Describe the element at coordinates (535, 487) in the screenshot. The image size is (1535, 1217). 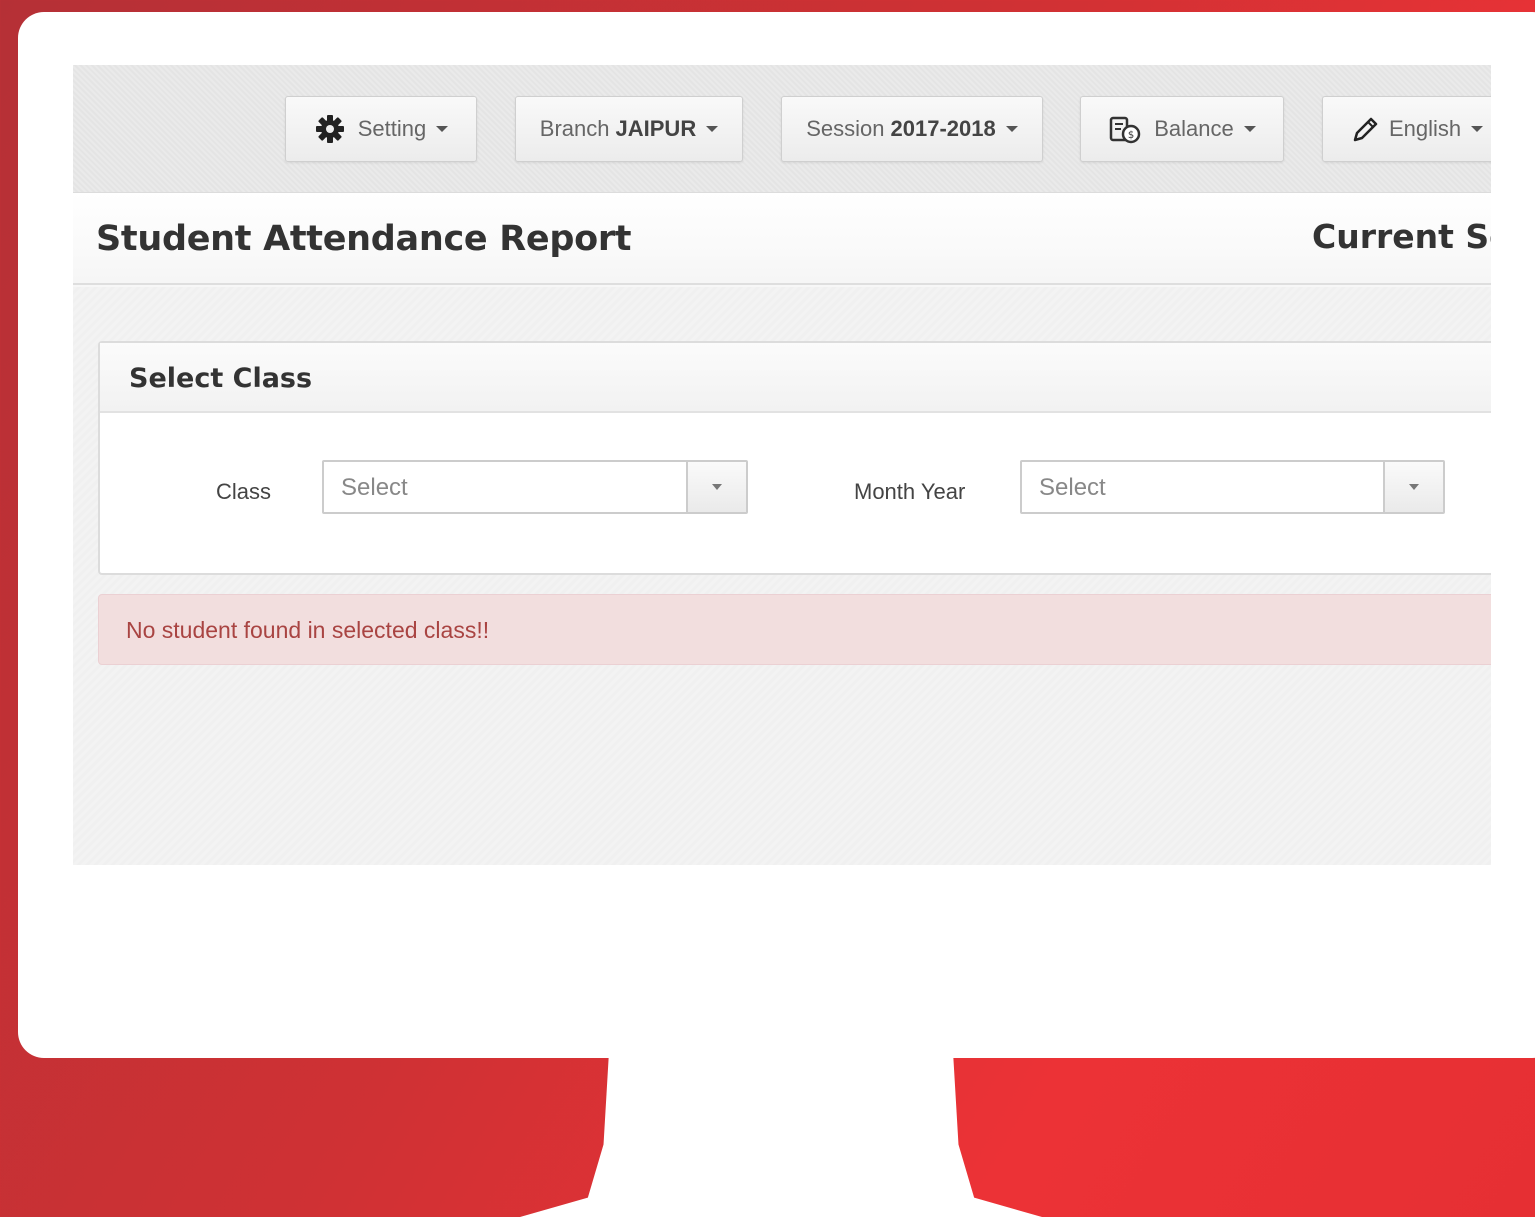
I see `class-select: Select` at that location.